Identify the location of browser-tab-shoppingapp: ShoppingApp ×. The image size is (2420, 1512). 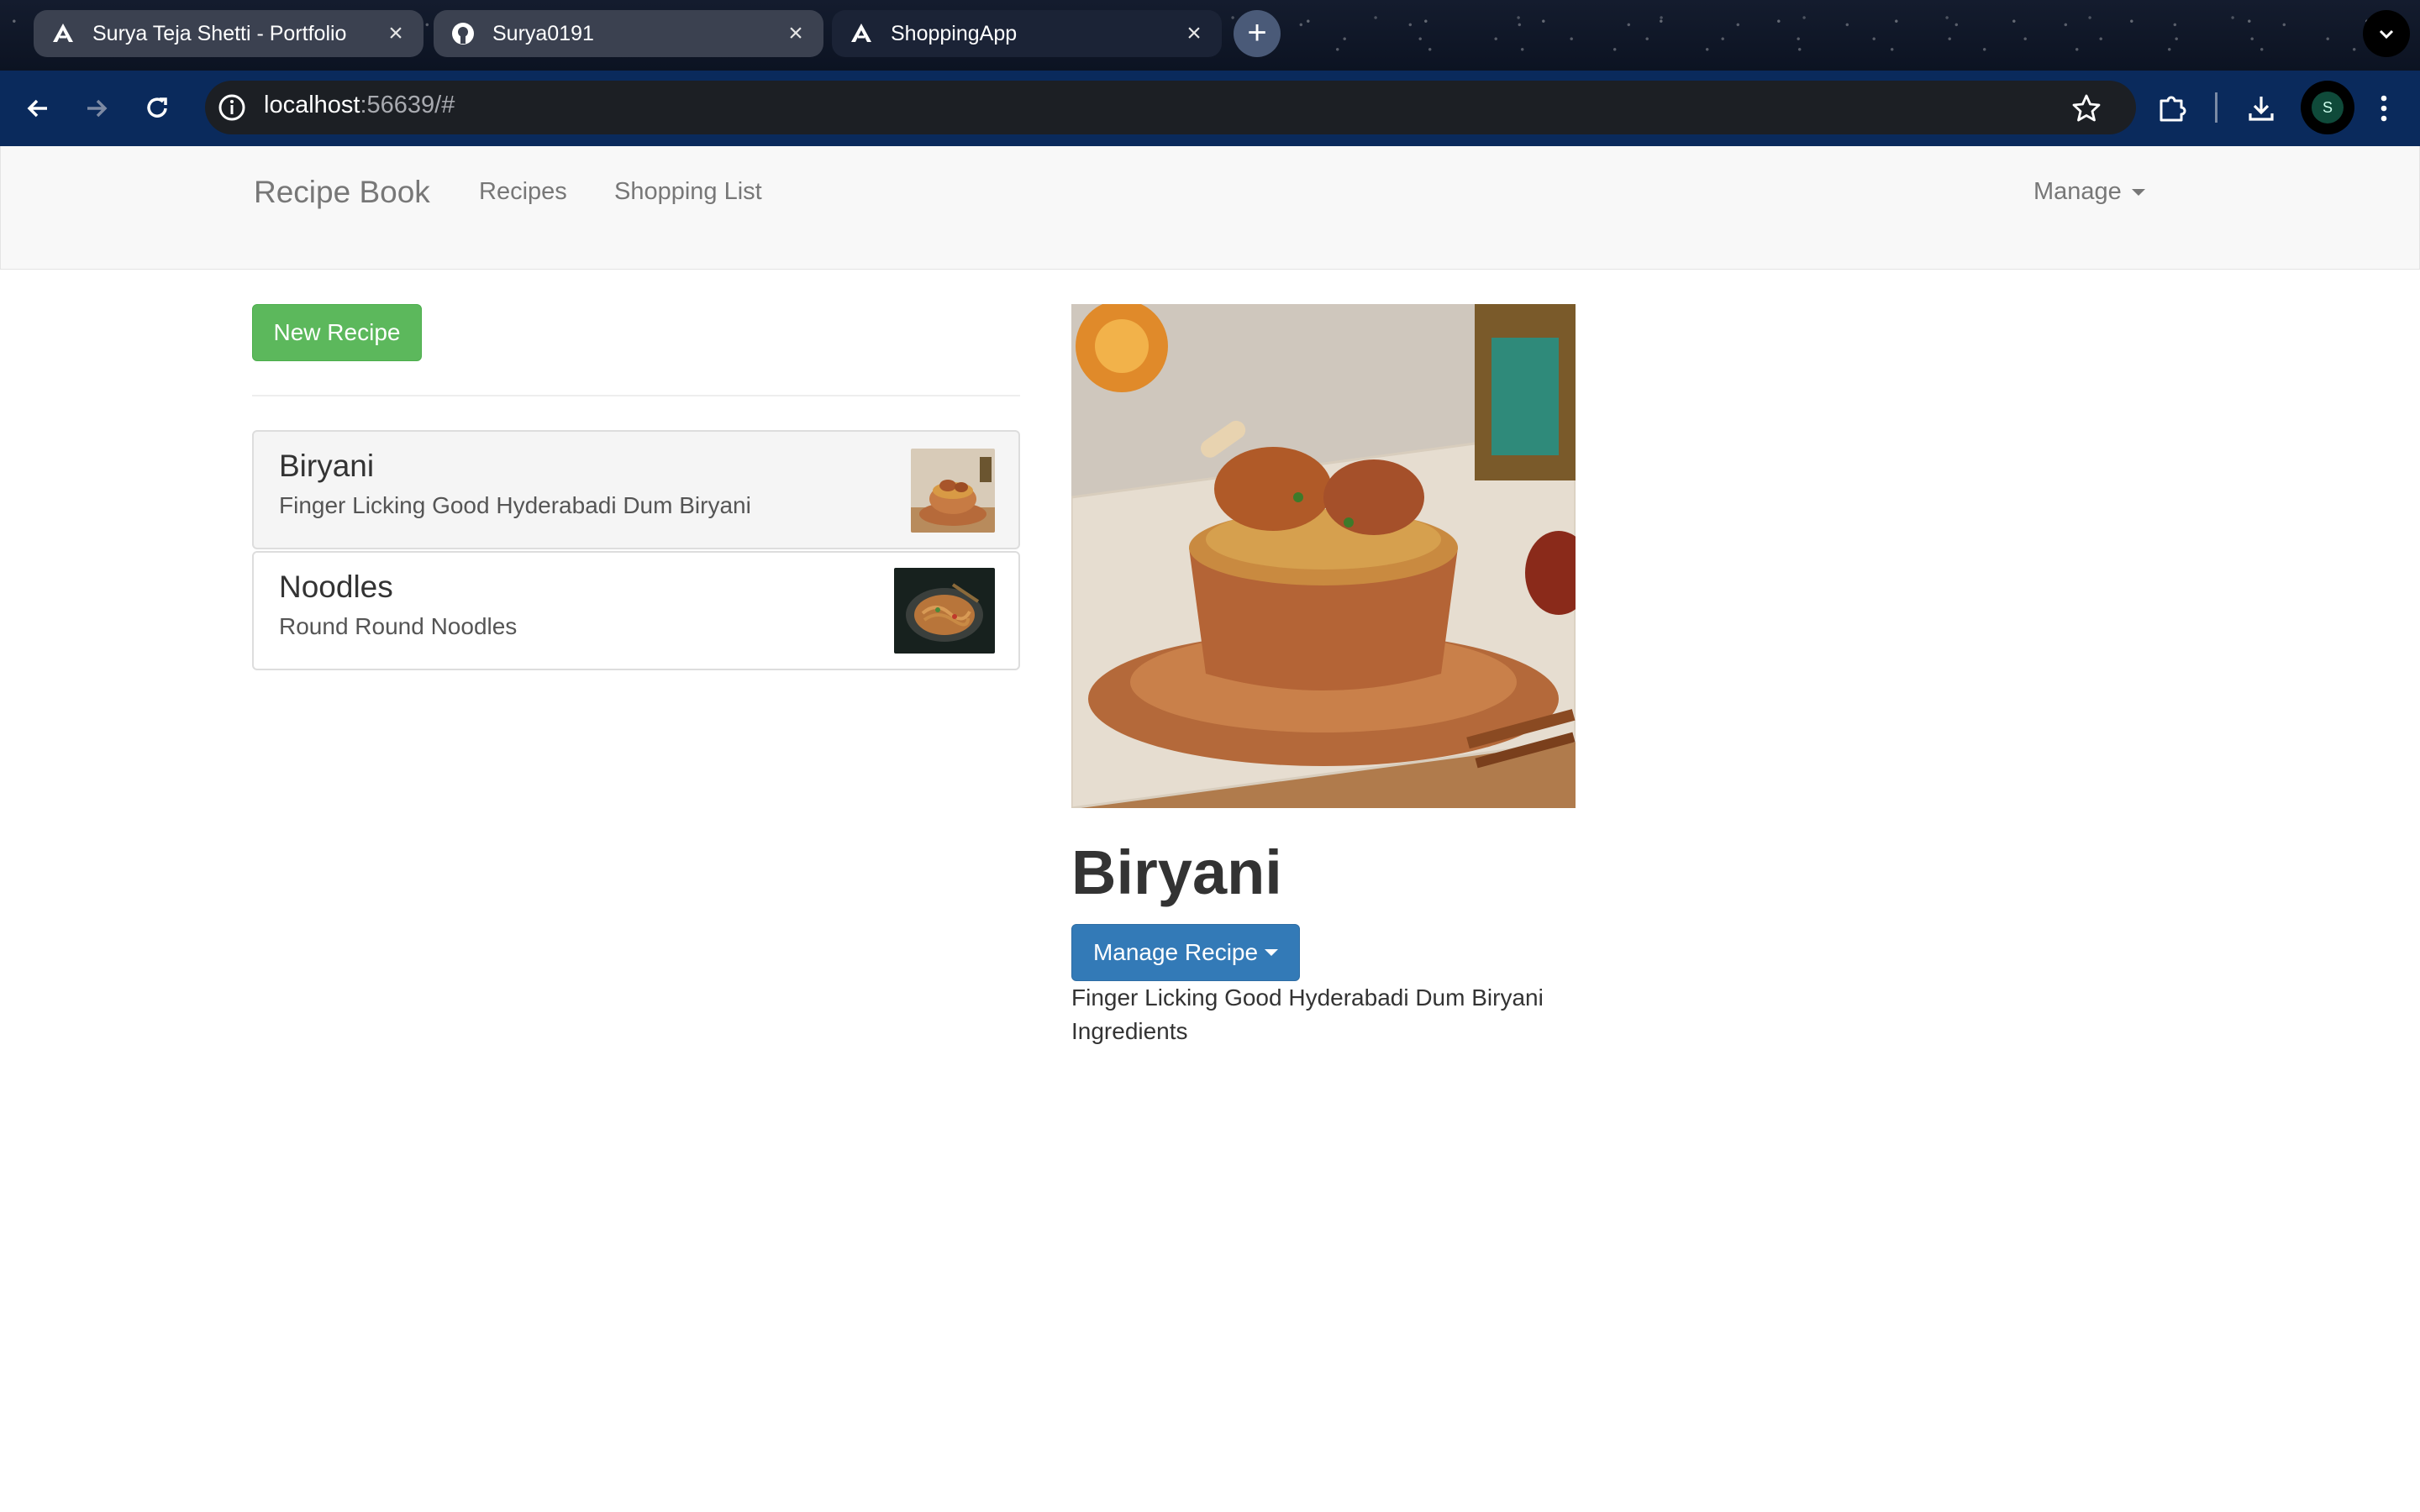
(1027, 33).